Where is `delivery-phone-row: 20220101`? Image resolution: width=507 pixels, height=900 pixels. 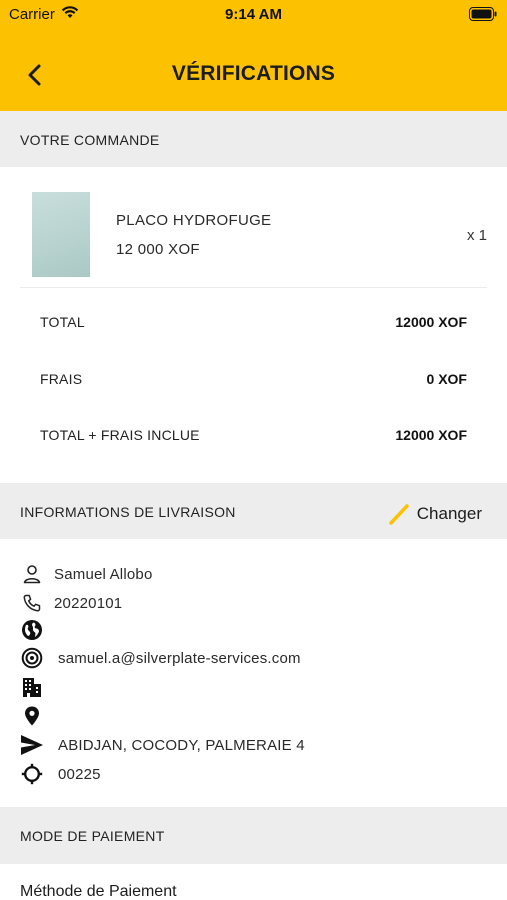
delivery-phone-row: 20220101 is located at coordinates (71, 603).